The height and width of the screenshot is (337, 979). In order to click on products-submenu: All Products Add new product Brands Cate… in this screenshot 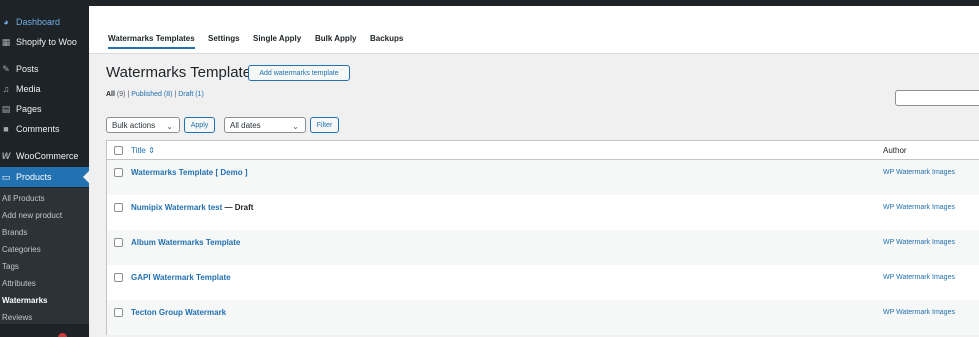, I will do `click(44, 256)`.